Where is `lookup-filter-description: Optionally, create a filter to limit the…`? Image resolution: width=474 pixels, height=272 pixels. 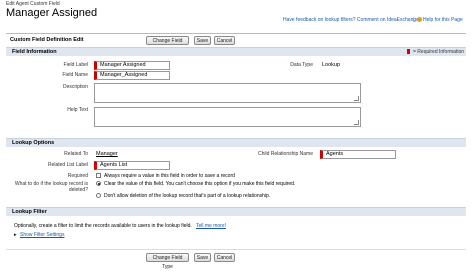
lookup-filter-description: Optionally, create a filter to limit the… is located at coordinates (103, 226).